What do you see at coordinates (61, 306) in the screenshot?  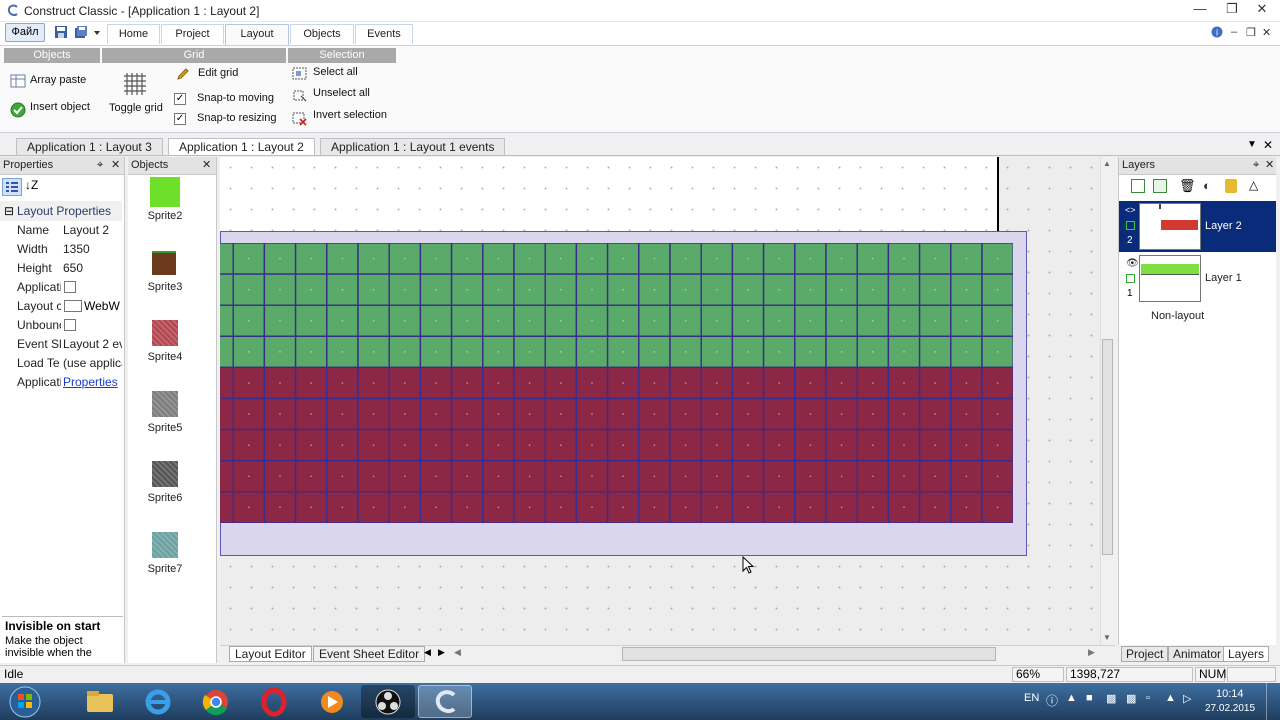 I see `prop-row-layout-color: Layout c WebW` at bounding box center [61, 306].